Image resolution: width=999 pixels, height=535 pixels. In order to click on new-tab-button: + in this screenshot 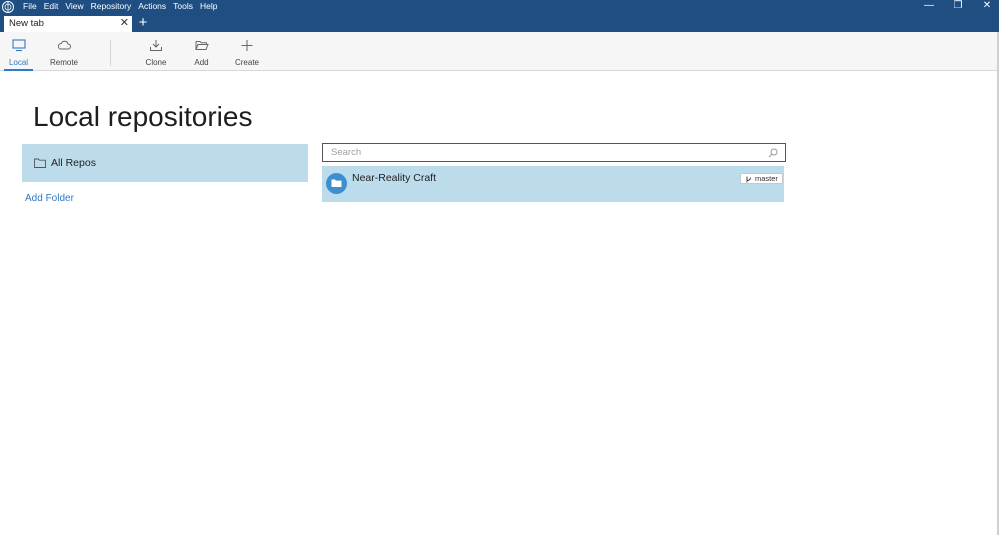, I will do `click(143, 23)`.